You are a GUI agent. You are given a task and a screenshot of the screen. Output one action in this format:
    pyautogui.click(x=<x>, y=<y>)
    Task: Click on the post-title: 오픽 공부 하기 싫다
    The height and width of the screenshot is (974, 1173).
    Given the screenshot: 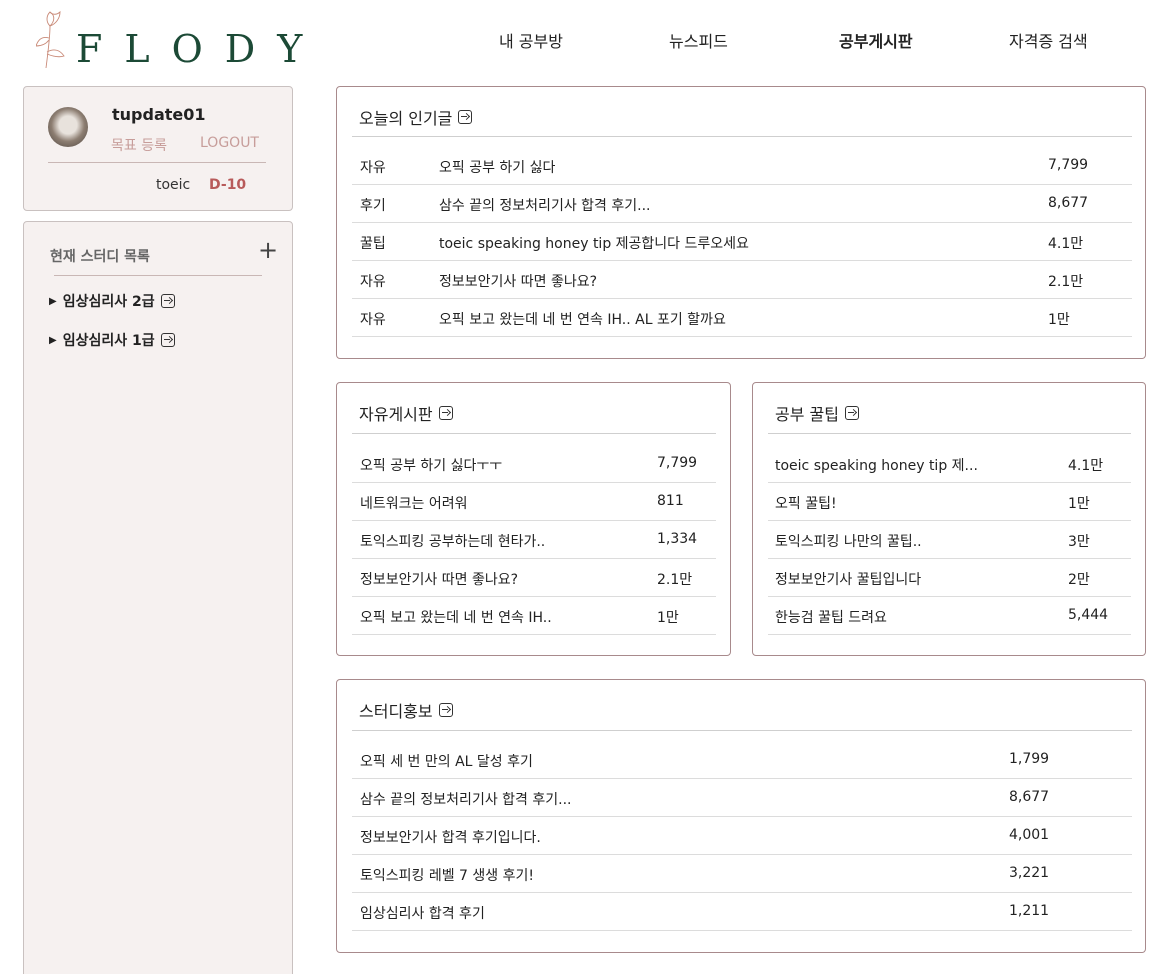 What is the action you would take?
    pyautogui.click(x=497, y=167)
    